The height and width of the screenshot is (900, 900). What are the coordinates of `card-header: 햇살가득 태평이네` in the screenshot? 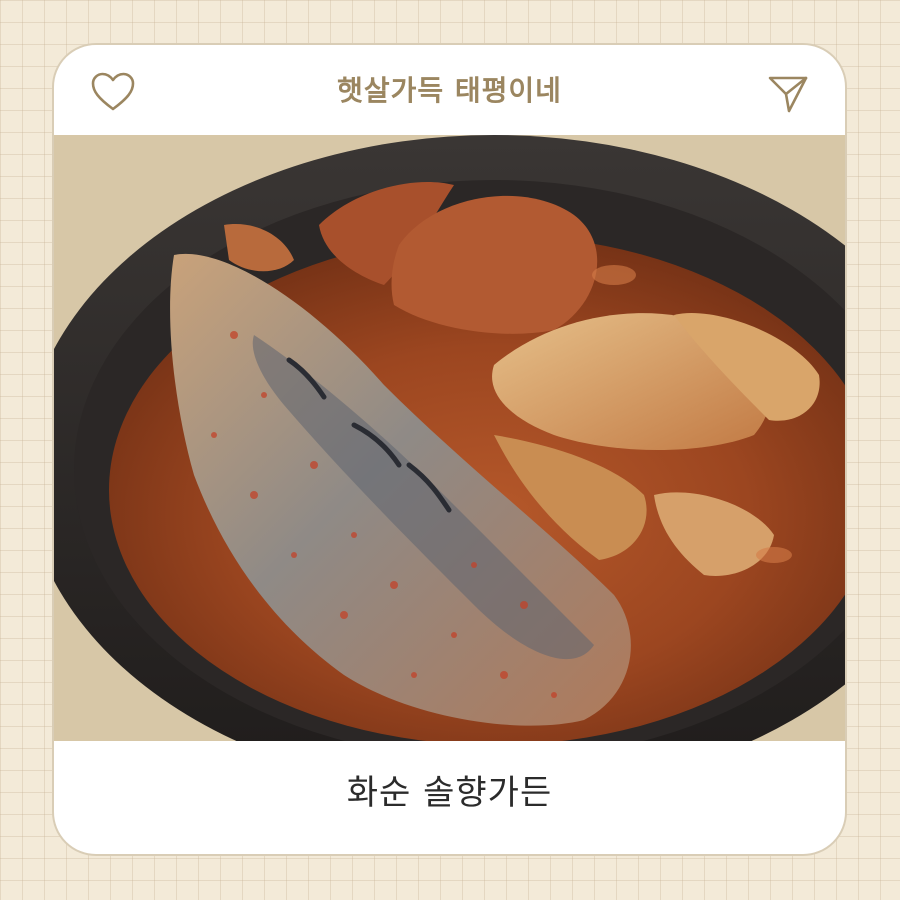 It's located at (449, 90).